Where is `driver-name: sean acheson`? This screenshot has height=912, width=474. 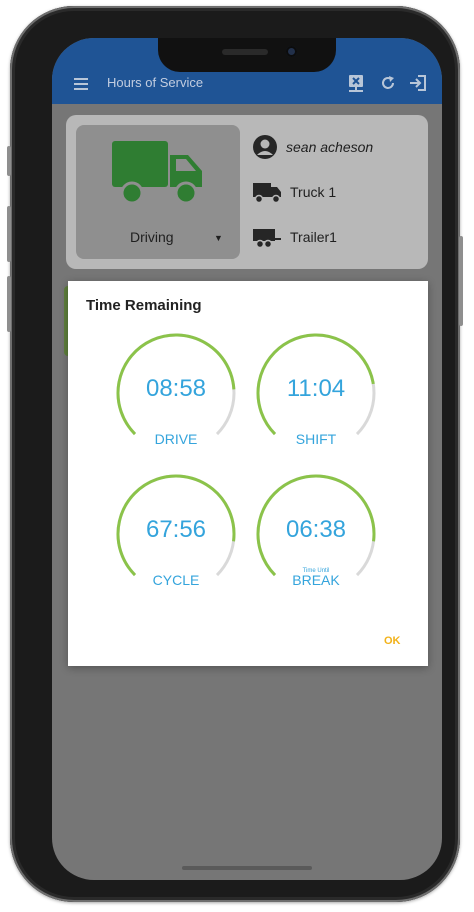
driver-name: sean acheson is located at coordinates (330, 147).